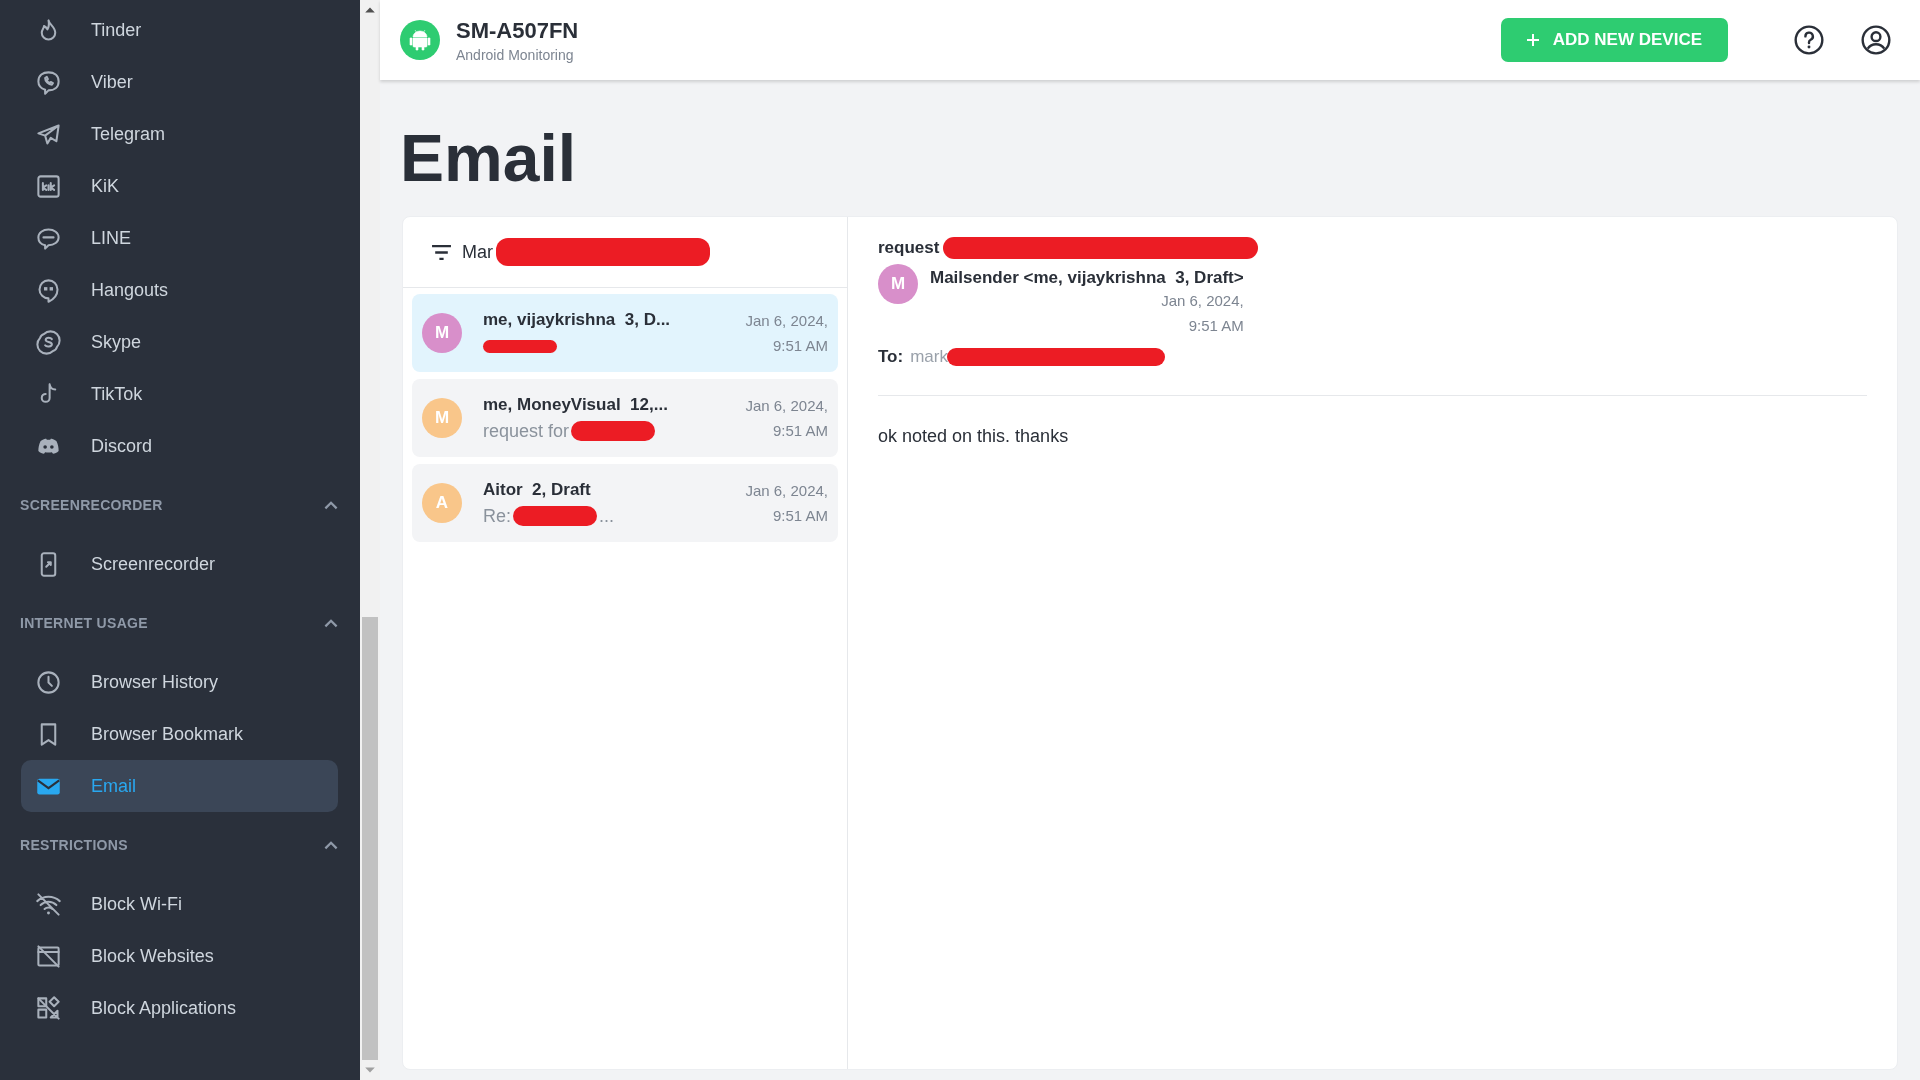  Describe the element at coordinates (48, 904) in the screenshot. I see `wifi-off-icon` at that location.